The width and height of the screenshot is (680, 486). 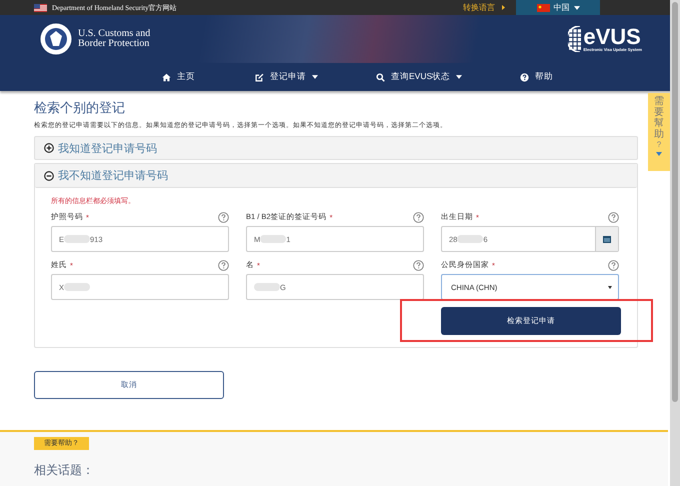 I want to click on search-icon, so click(x=380, y=77).